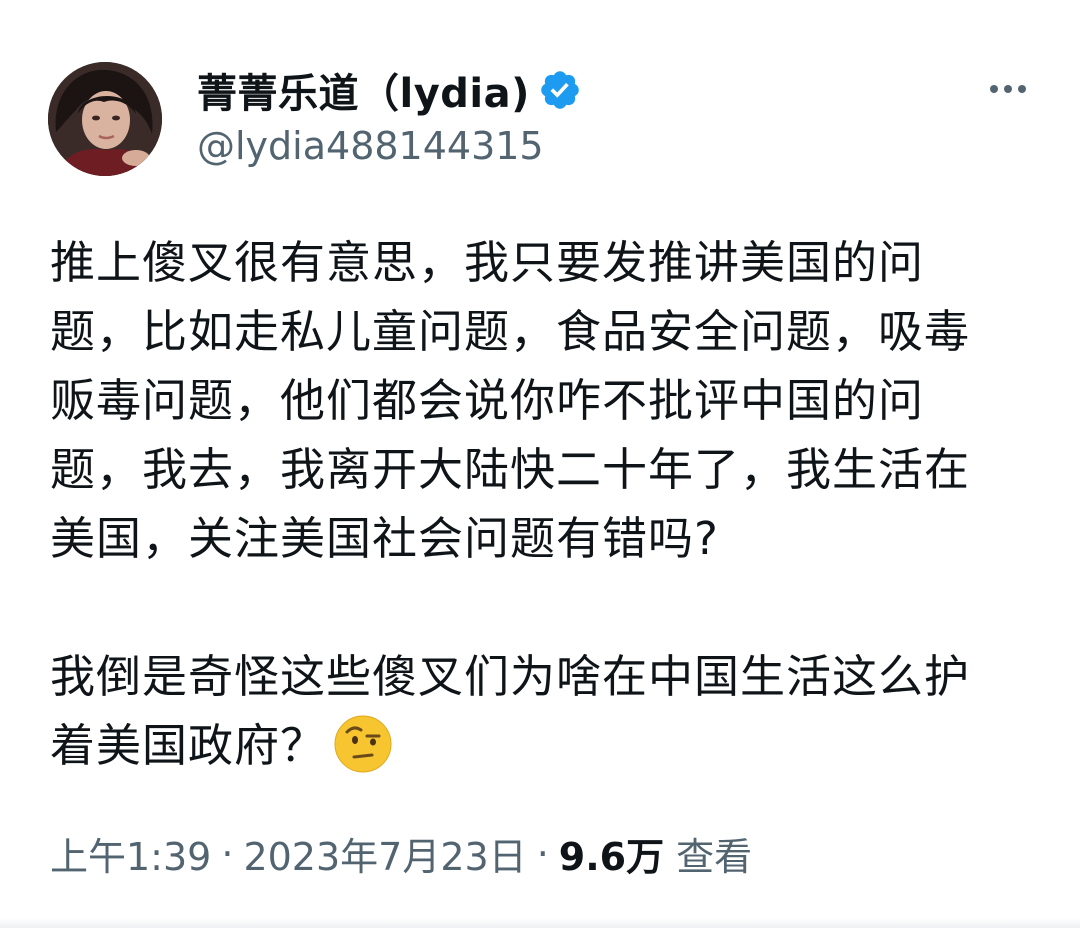 Image resolution: width=1080 pixels, height=928 pixels. Describe the element at coordinates (611, 853) in the screenshot. I see `views-count: 9.6万` at that location.